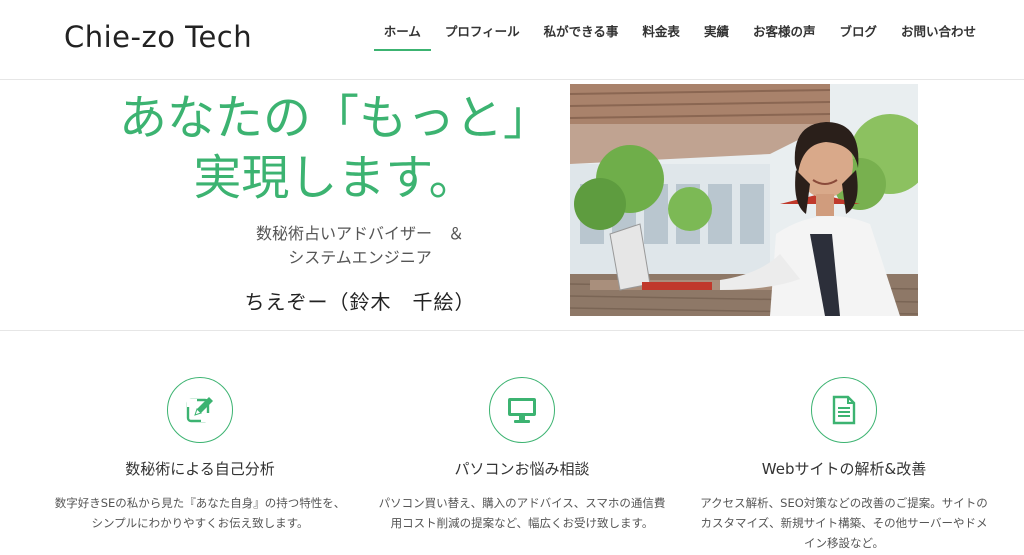 The image size is (1024, 555). What do you see at coordinates (844, 543) in the screenshot?
I see `service-description-line: イン移設など。` at bounding box center [844, 543].